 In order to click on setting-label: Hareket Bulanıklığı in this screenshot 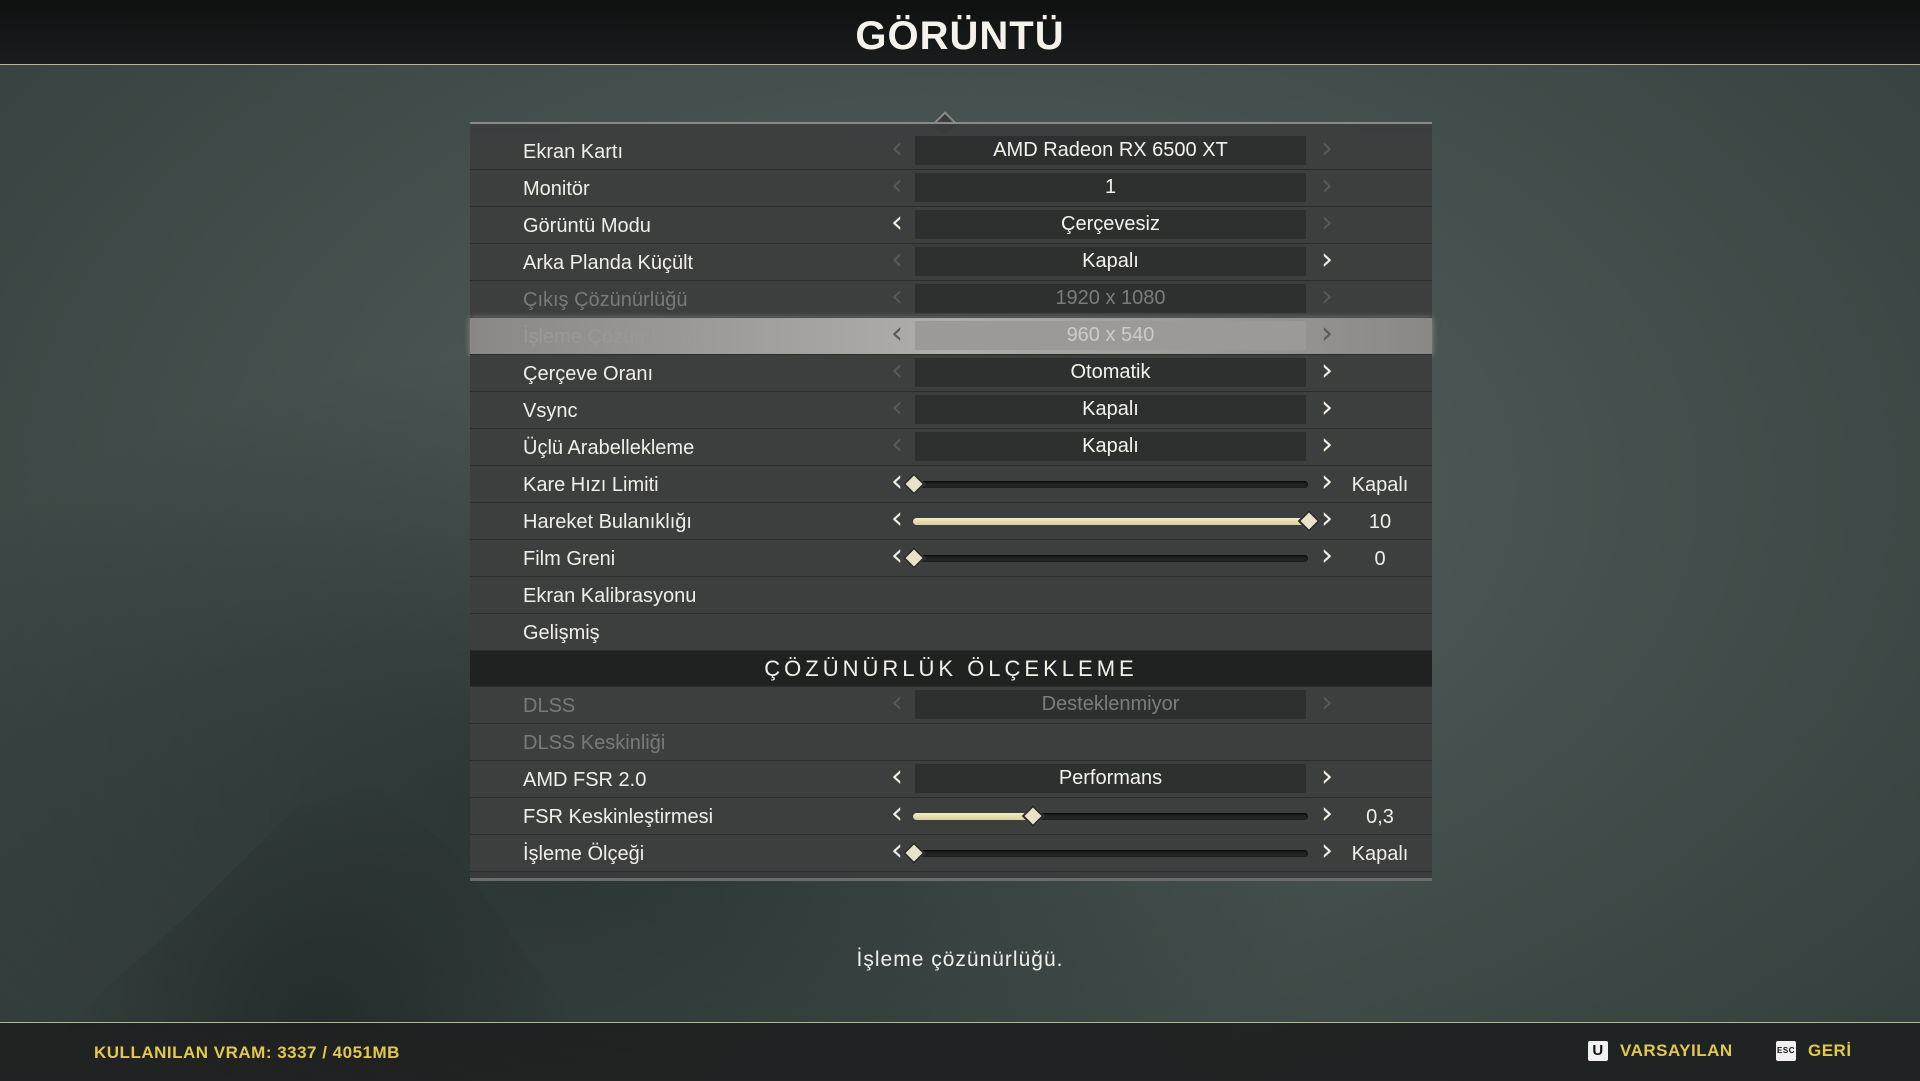, I will do `click(607, 522)`.